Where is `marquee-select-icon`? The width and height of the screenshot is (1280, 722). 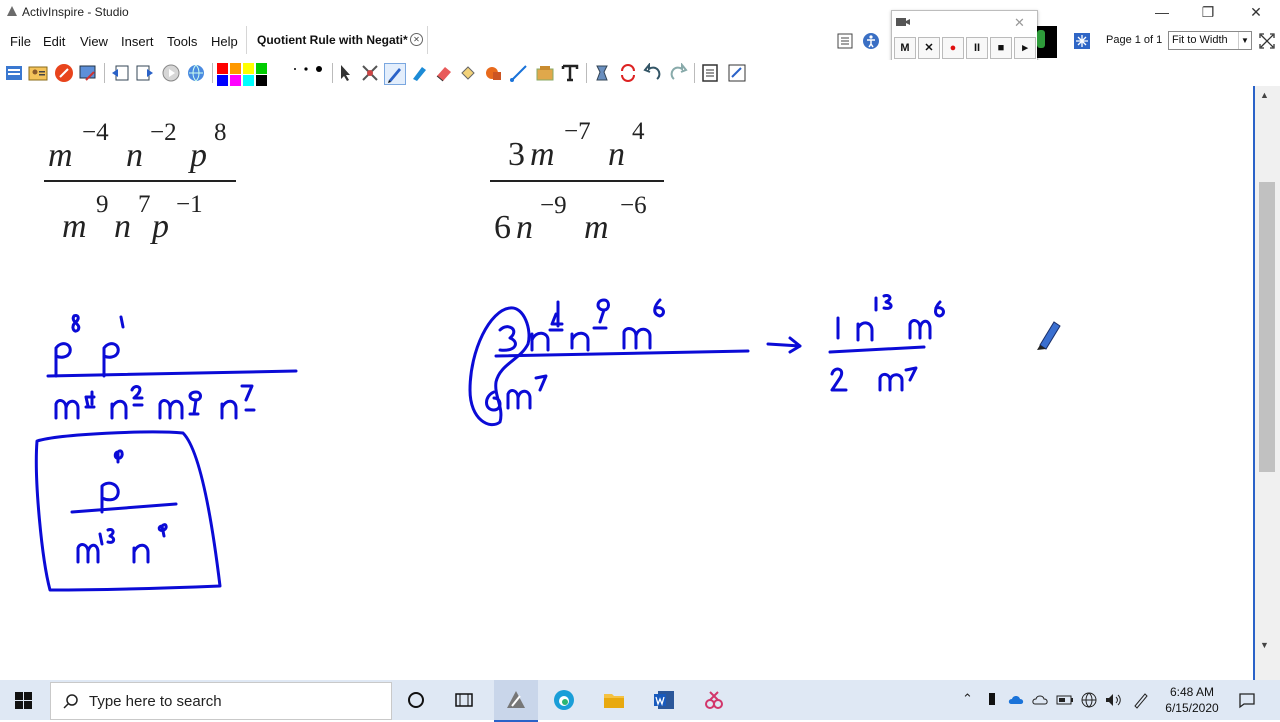 marquee-select-icon is located at coordinates (370, 73).